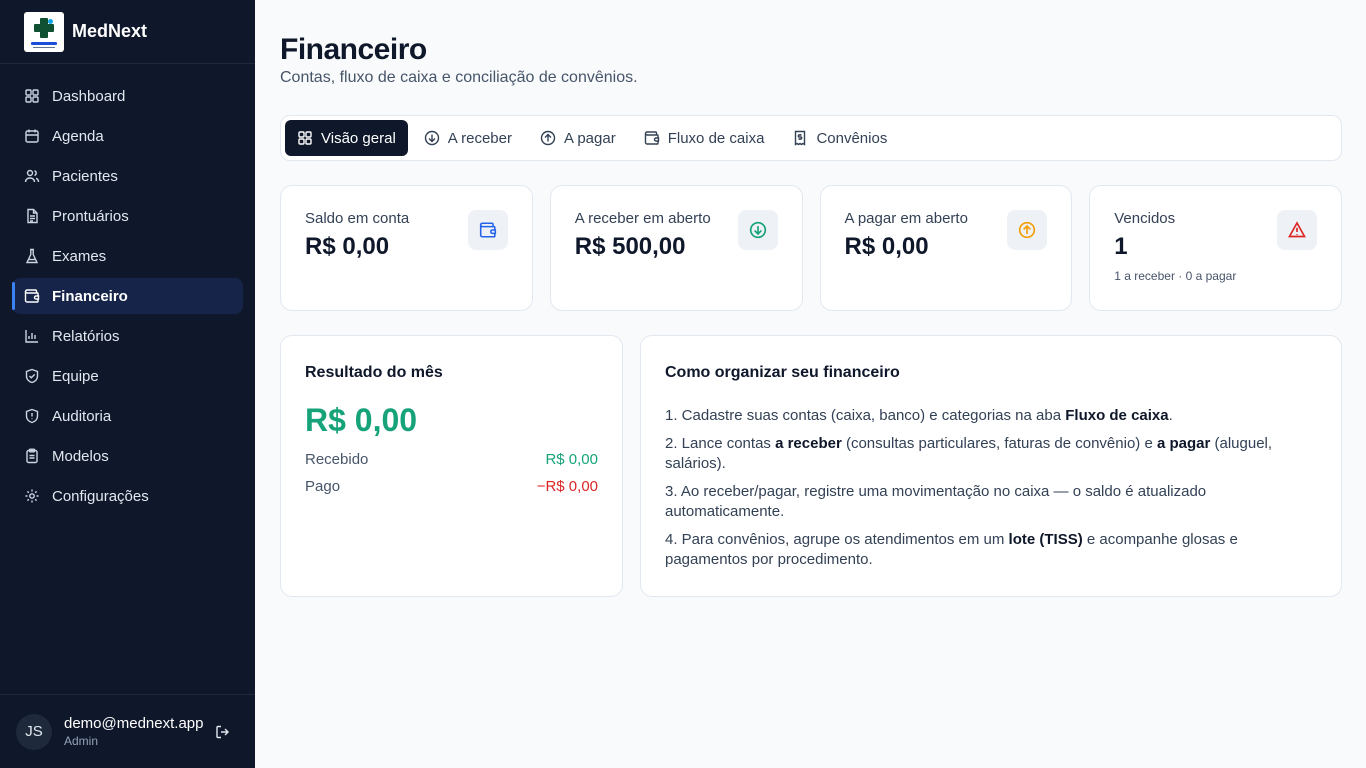  What do you see at coordinates (32, 456) in the screenshot?
I see `clipboard-icon` at bounding box center [32, 456].